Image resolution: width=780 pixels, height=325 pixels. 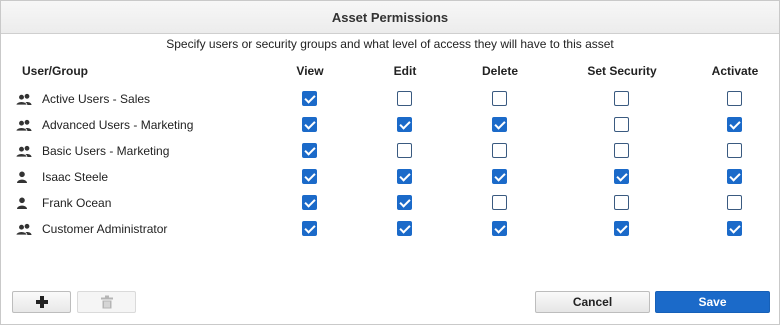 What do you see at coordinates (390, 151) in the screenshot?
I see `table-row: Basic Users - Marketing` at bounding box center [390, 151].